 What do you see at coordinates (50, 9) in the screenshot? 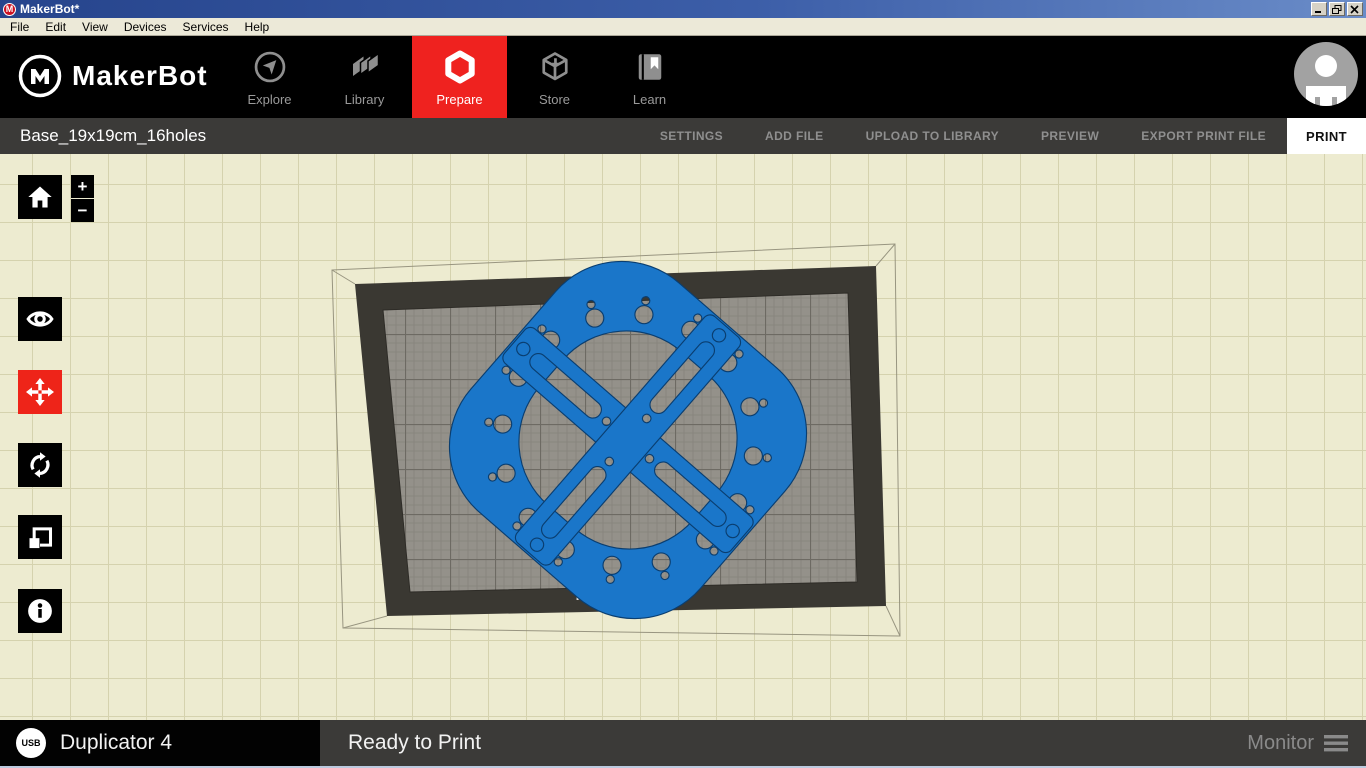
I see `window-title: MakerBot*` at bounding box center [50, 9].